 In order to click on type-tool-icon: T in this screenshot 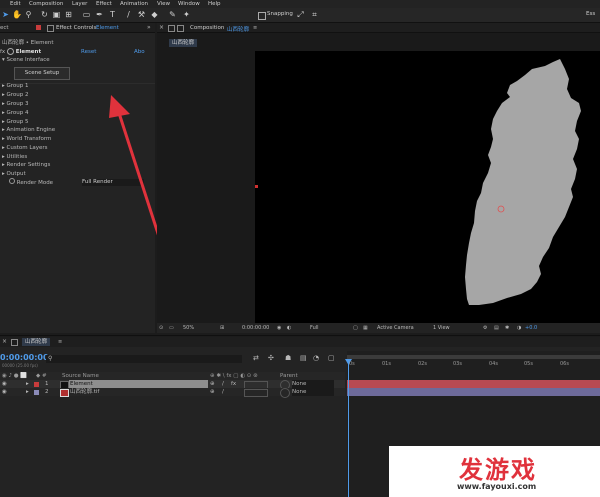, I will do `click(112, 14)`.